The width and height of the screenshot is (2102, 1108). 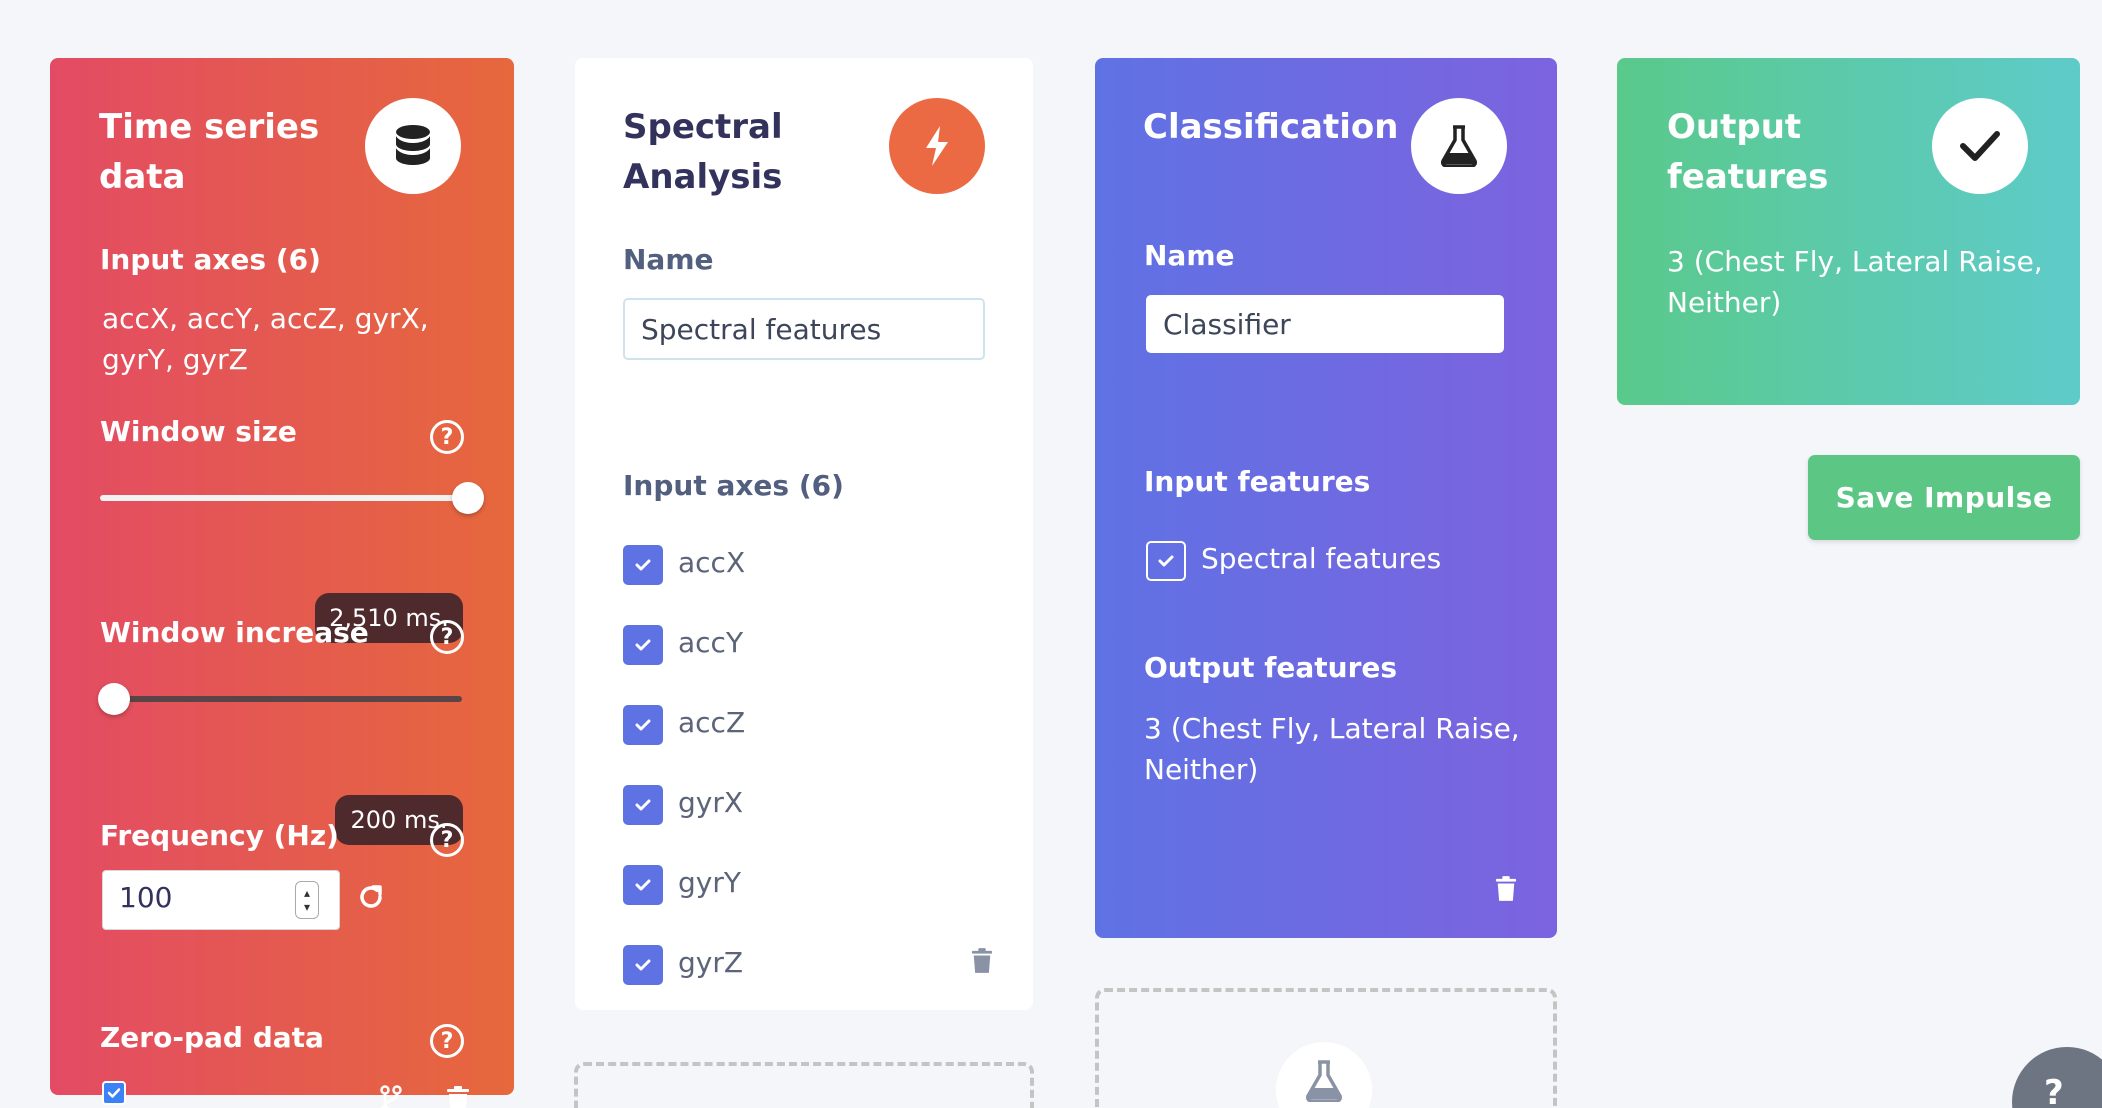 What do you see at coordinates (712, 722) in the screenshot?
I see `axis-label-accZ: accZ` at bounding box center [712, 722].